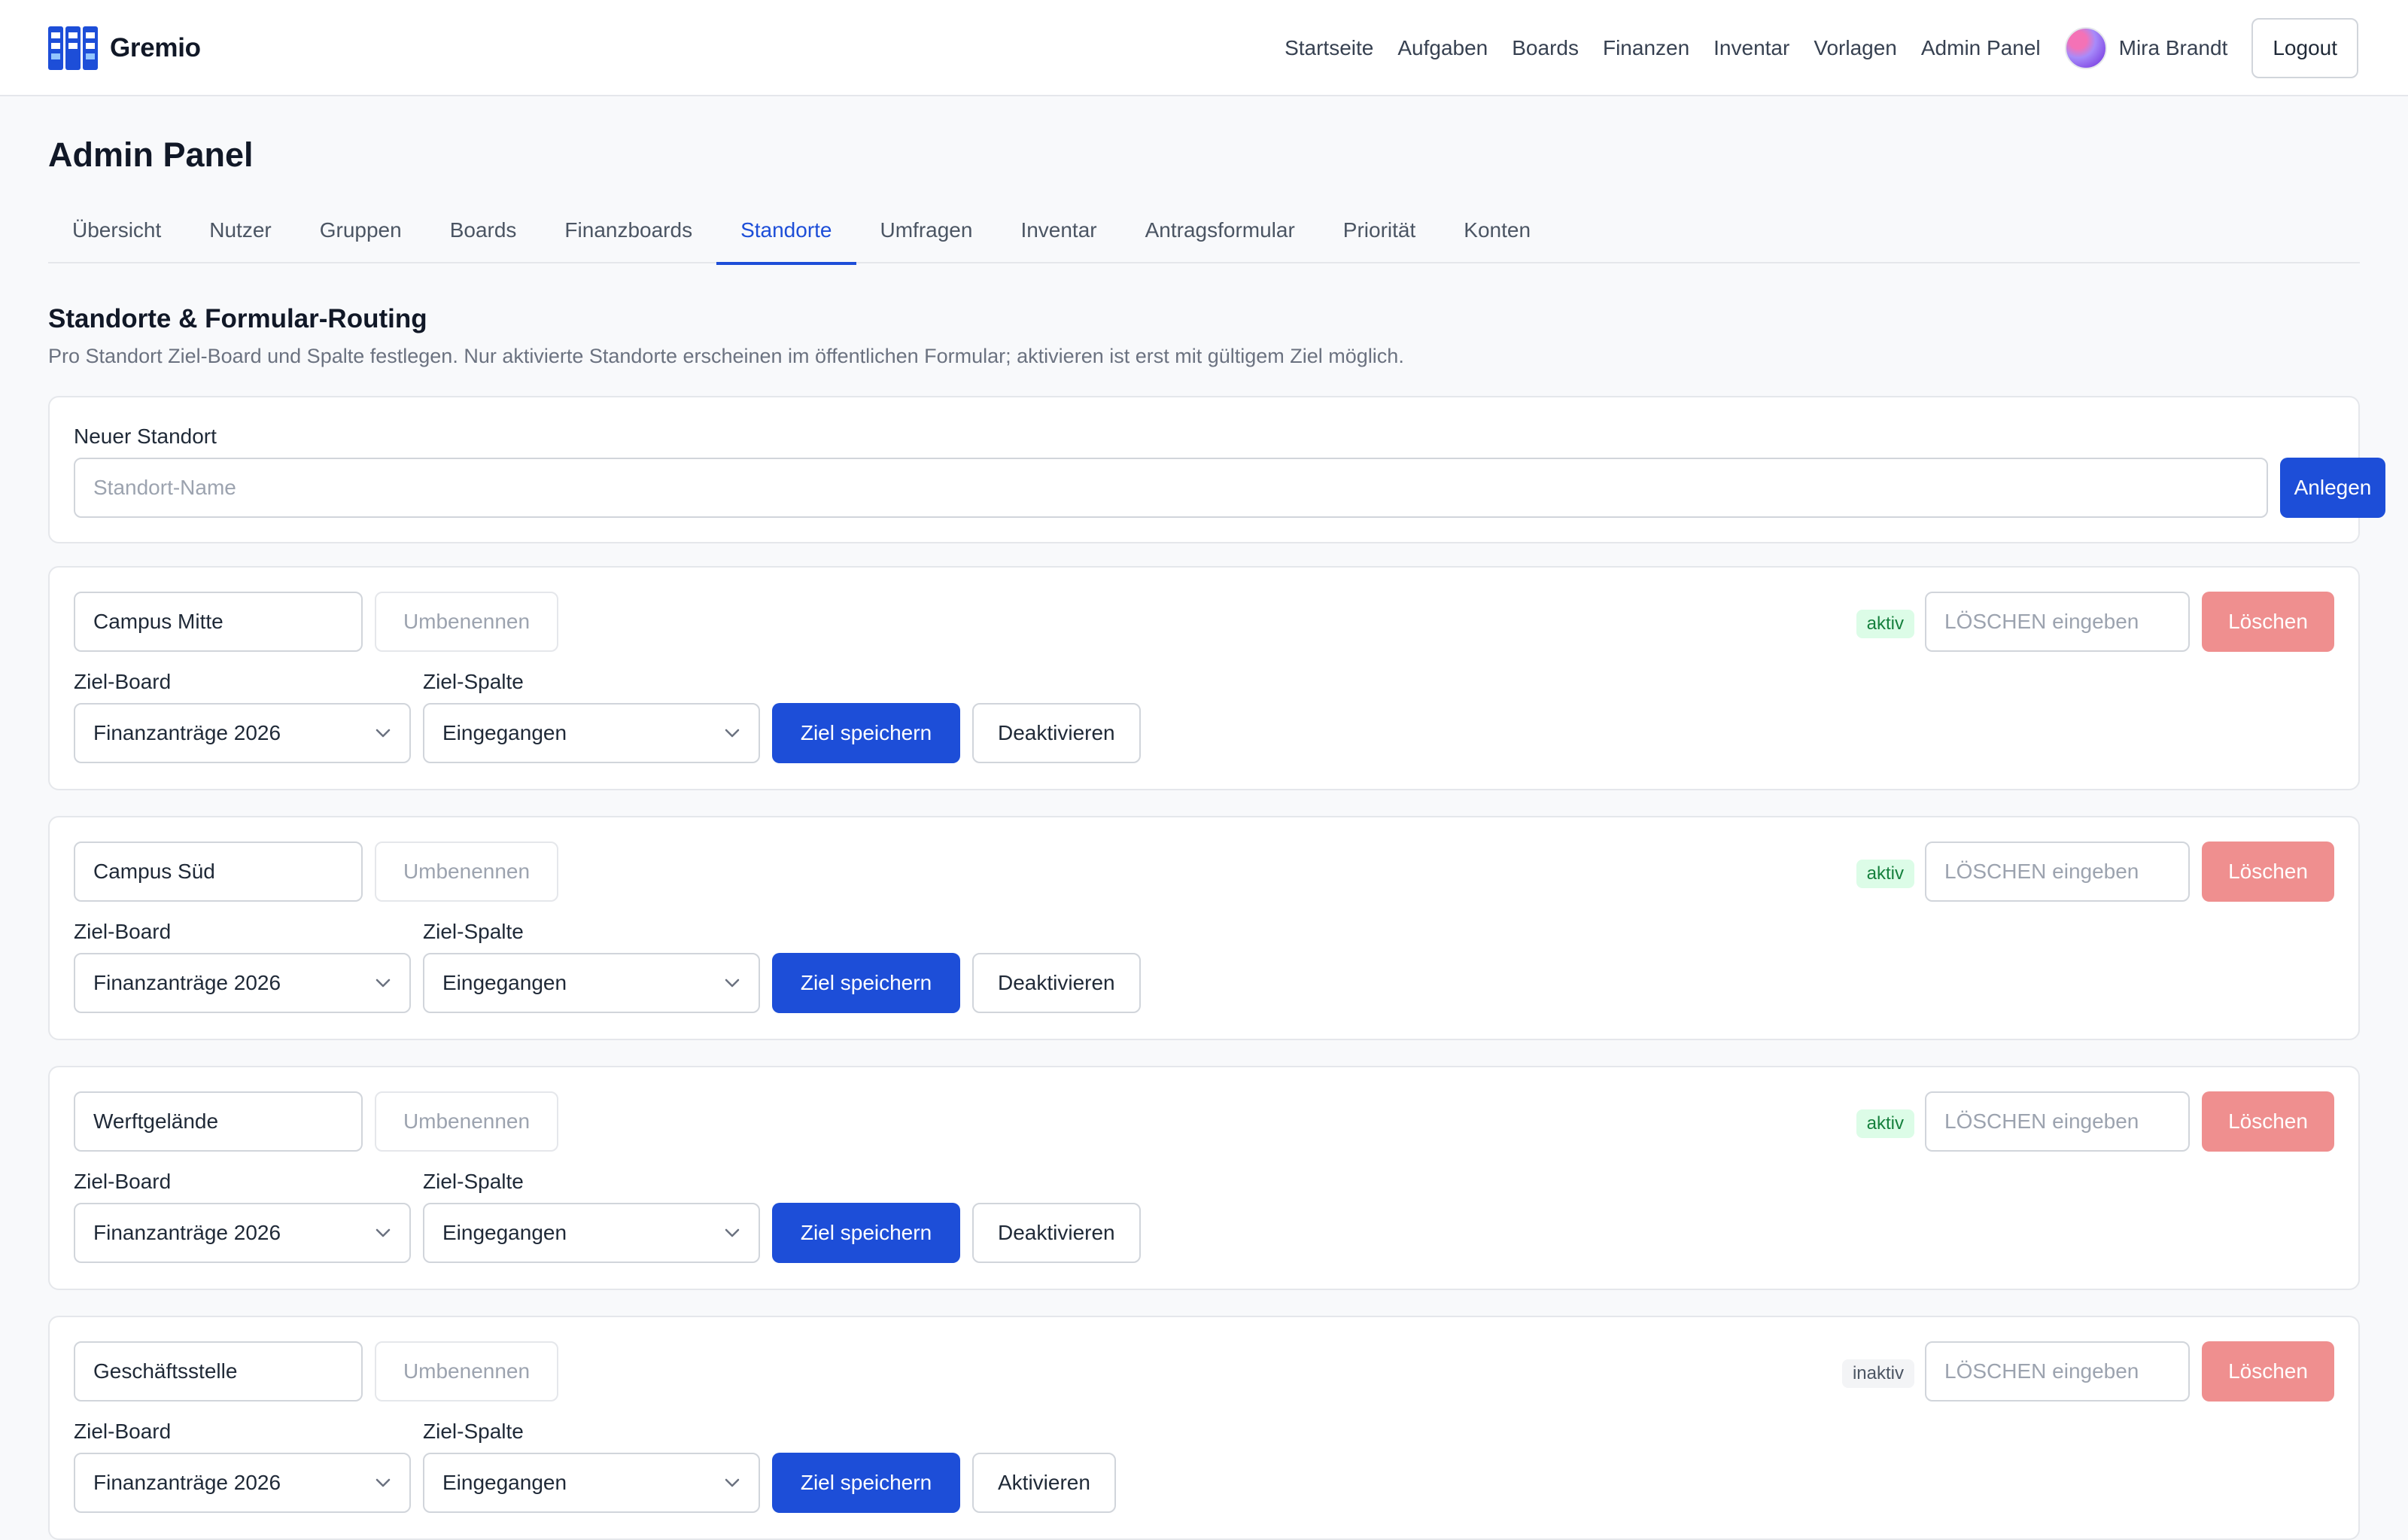 This screenshot has width=2408, height=1540. Describe the element at coordinates (1981, 48) in the screenshot. I see `nav-link-admin-panel: Admin Panel` at that location.